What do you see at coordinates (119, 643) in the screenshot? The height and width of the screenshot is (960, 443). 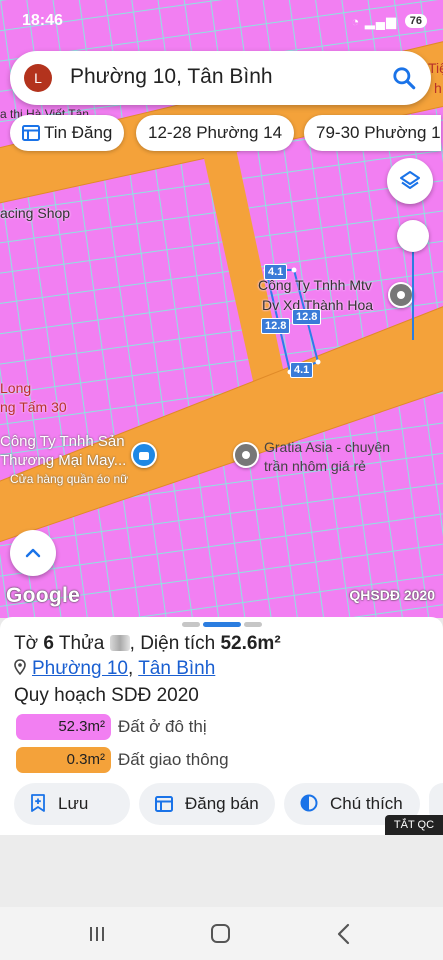 I see `parcel-number-redacted` at bounding box center [119, 643].